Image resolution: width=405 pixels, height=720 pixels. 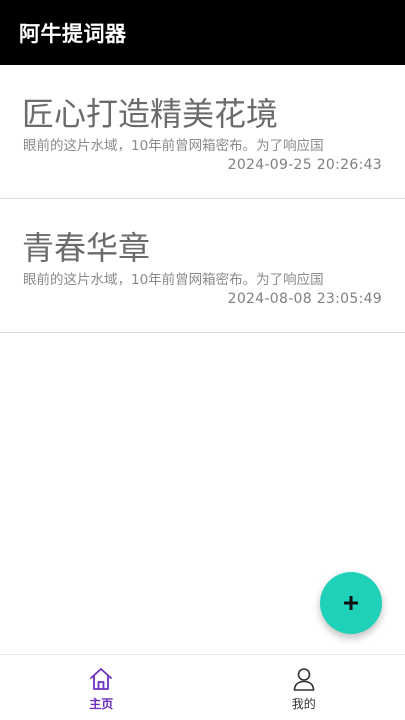 I want to click on nav-label-home: 主页, so click(x=101, y=704).